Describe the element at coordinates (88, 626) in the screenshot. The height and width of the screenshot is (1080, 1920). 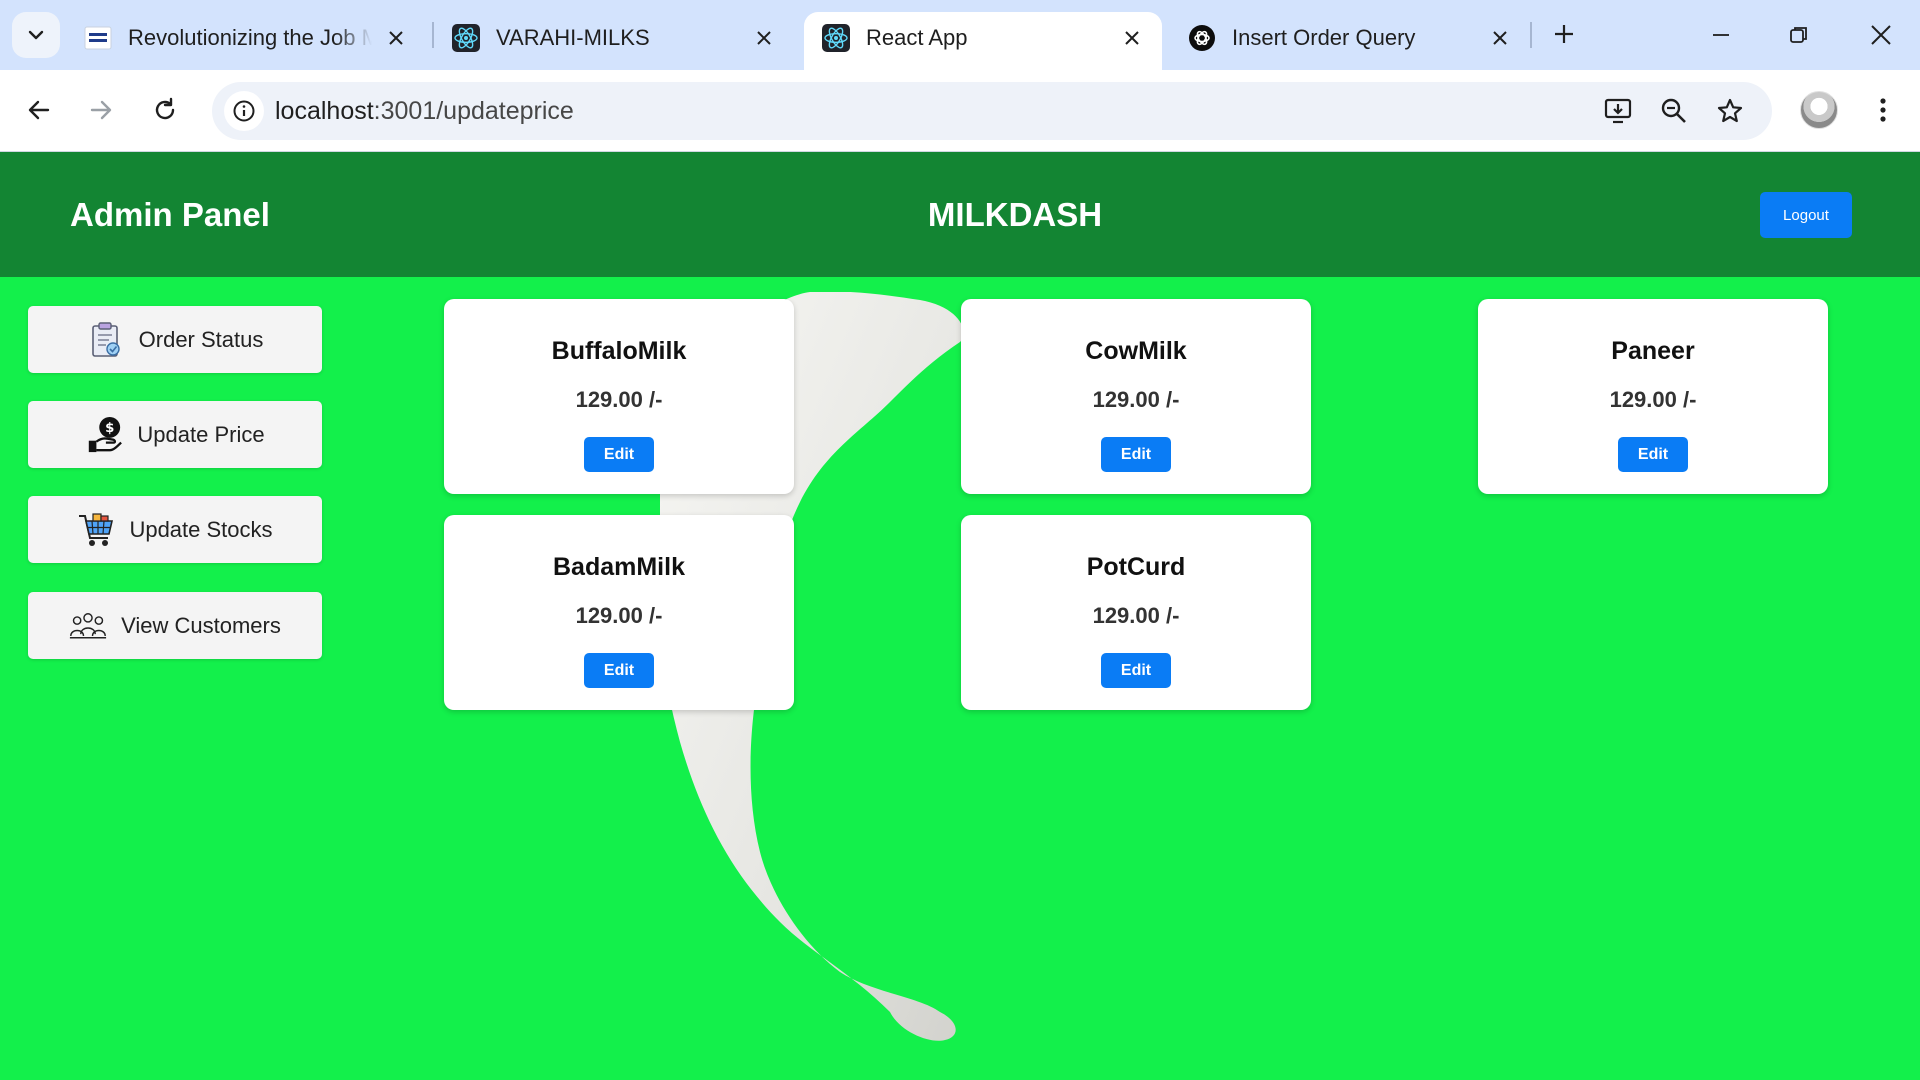
I see `customers-icon` at that location.